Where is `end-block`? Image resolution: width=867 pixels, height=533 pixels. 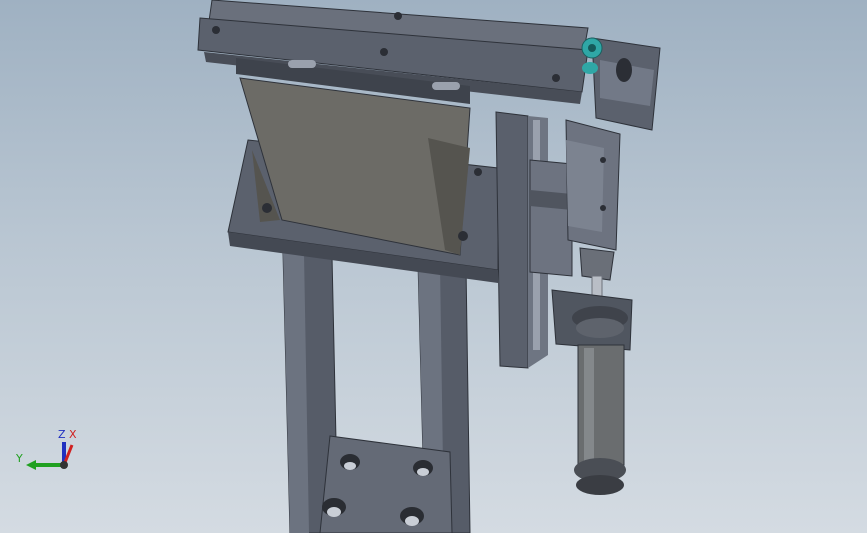 end-block is located at coordinates (626, 84).